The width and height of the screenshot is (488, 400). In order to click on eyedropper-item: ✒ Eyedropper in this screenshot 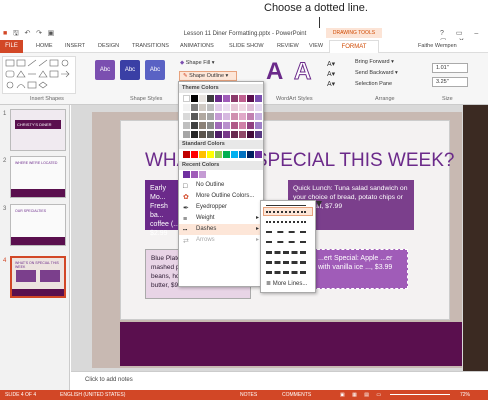, I will do `click(221, 207)`.